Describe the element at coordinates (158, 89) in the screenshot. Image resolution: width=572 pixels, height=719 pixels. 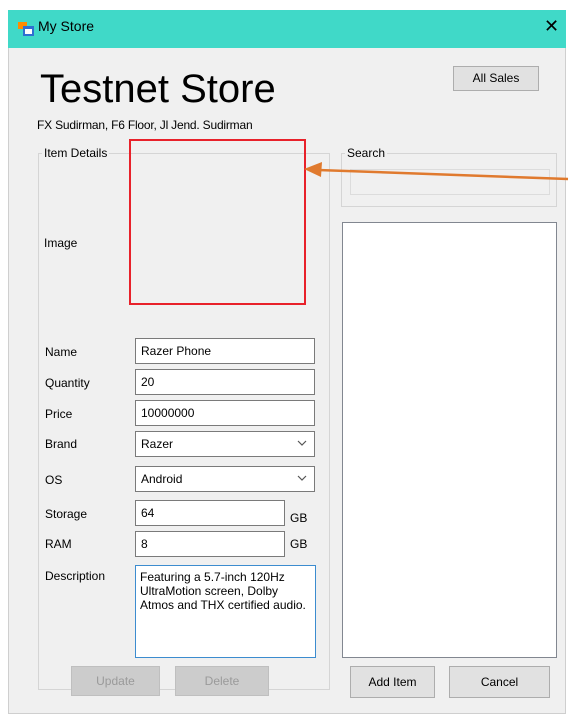
I see `store-title: Testnet Store` at that location.